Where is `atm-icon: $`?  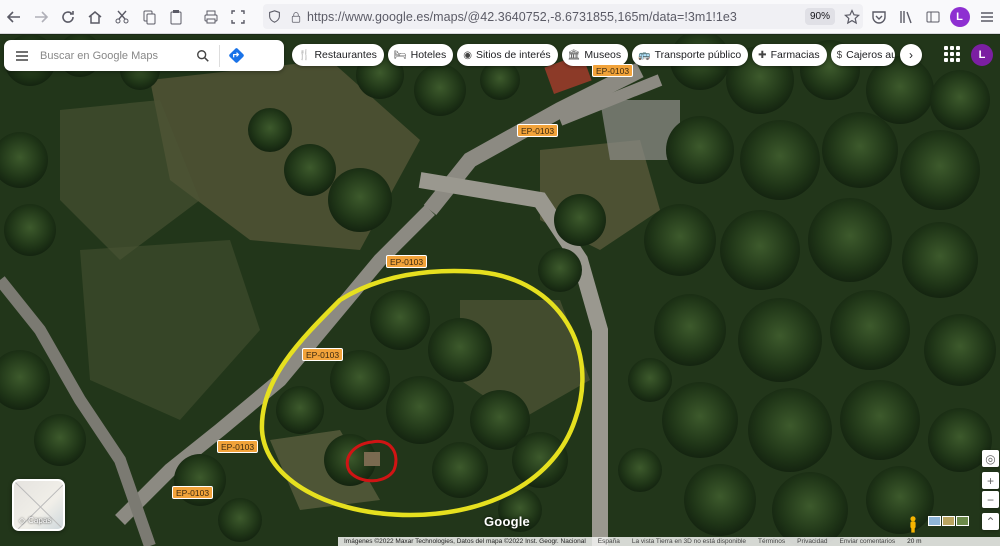 atm-icon: $ is located at coordinates (839, 55).